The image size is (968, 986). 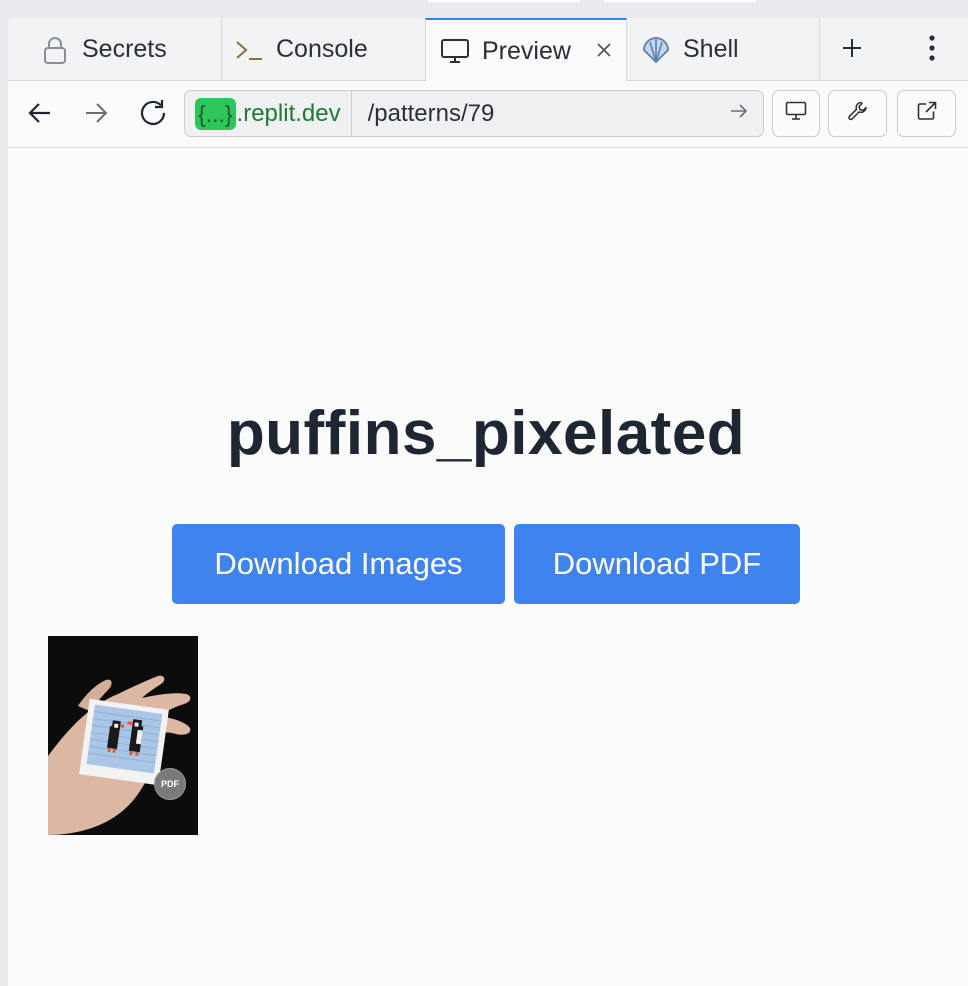 I want to click on tab-secrets: Secrets, so click(x=115, y=49).